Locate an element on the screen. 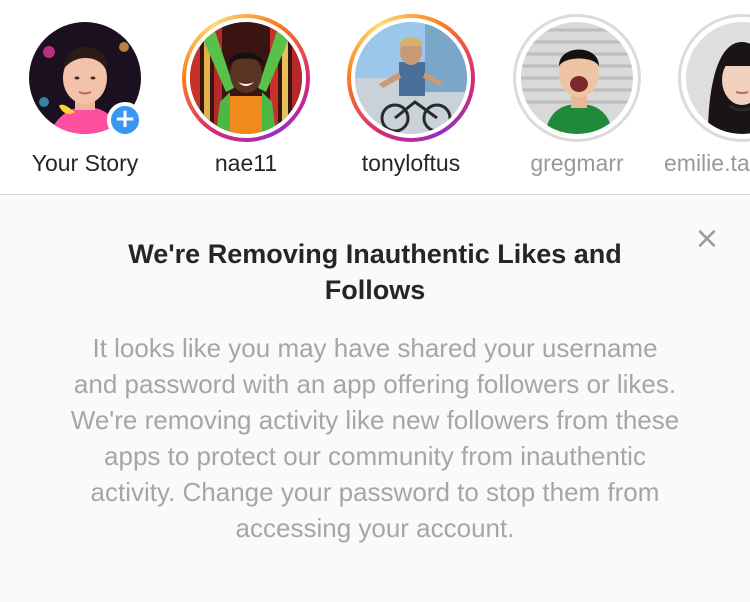 Image resolution: width=750 pixels, height=602 pixels. story-nae11: nae11 is located at coordinates (246, 97).